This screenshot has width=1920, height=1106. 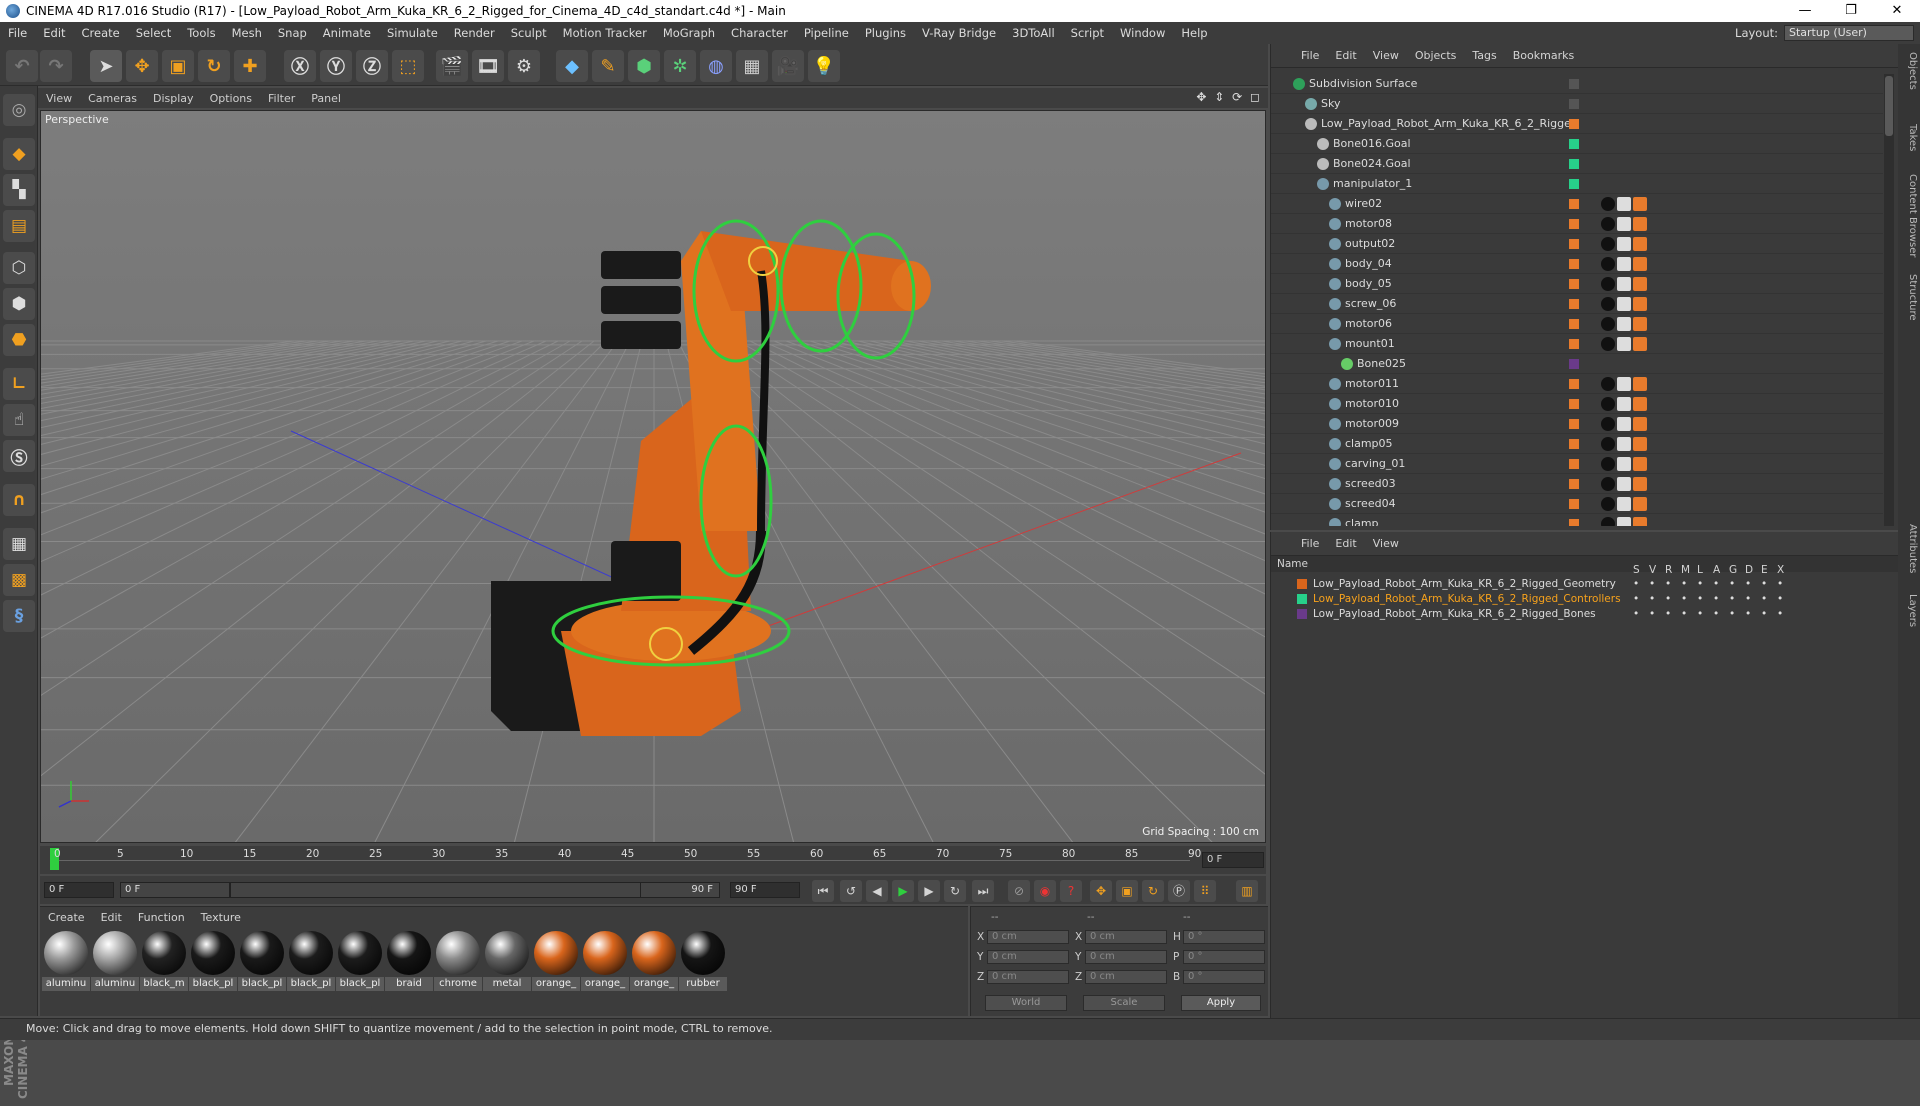 What do you see at coordinates (955, 891) in the screenshot?
I see `next-key-icon: ↻` at bounding box center [955, 891].